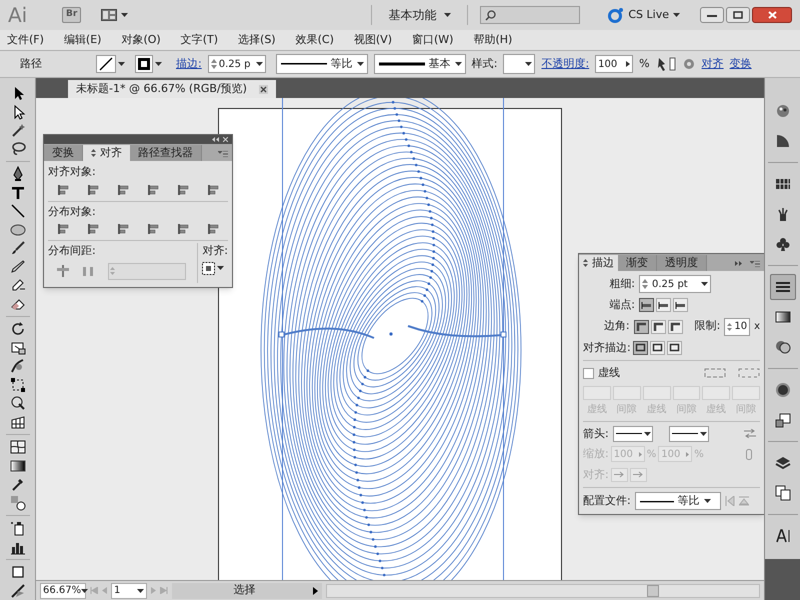  I want to click on page-field: 1, so click(129, 590).